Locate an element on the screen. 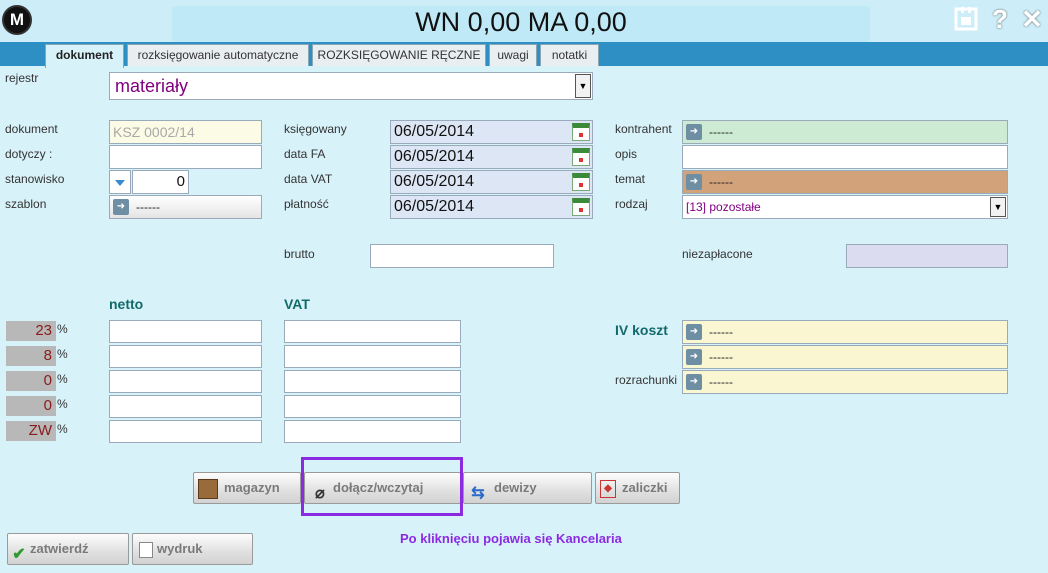  zaliczki-button: ◆ zaliczki is located at coordinates (637, 488).